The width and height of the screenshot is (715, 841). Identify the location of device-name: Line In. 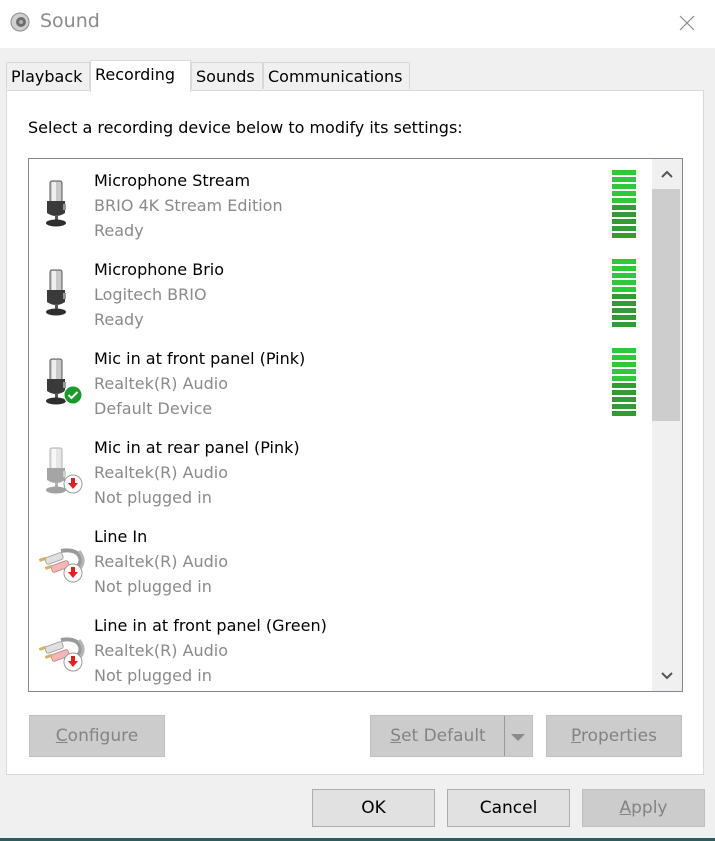
(121, 536).